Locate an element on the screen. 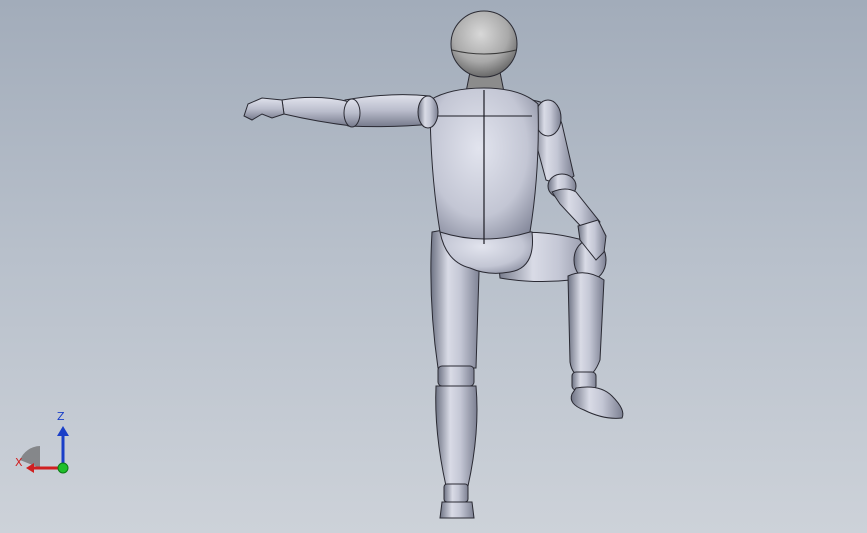  shoulder-right is located at coordinates (548, 118).